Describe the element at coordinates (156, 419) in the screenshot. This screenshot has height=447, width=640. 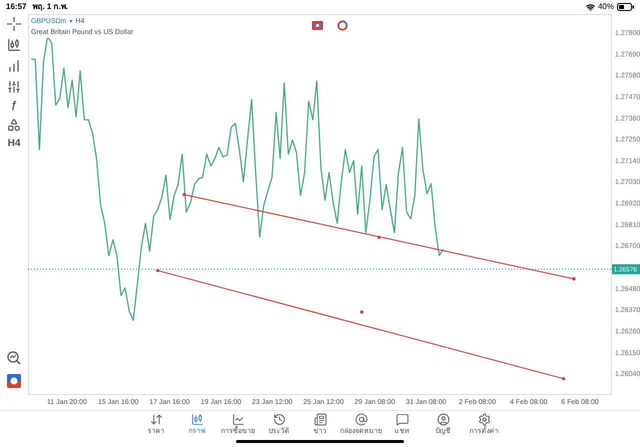
I see `sort-arrows-icon` at that location.